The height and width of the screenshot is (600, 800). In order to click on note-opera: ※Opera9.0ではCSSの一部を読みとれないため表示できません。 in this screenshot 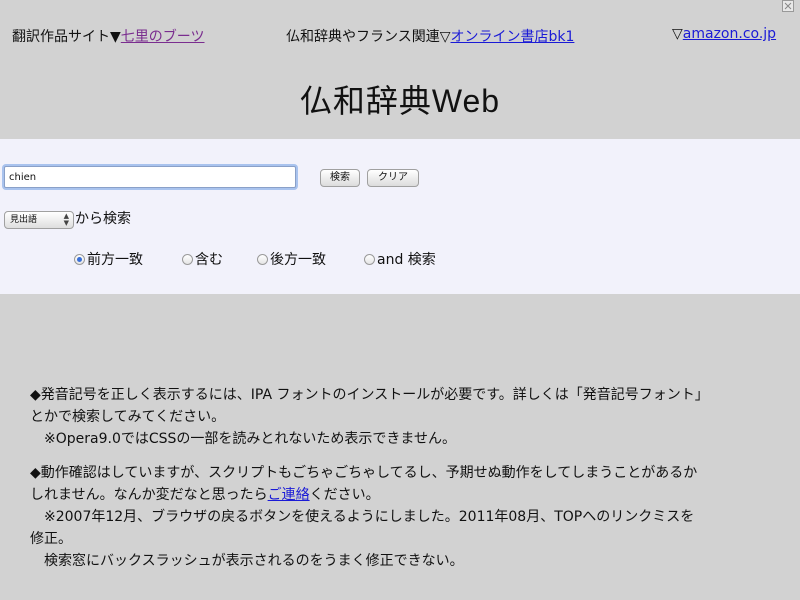, I will do `click(250, 439)`.